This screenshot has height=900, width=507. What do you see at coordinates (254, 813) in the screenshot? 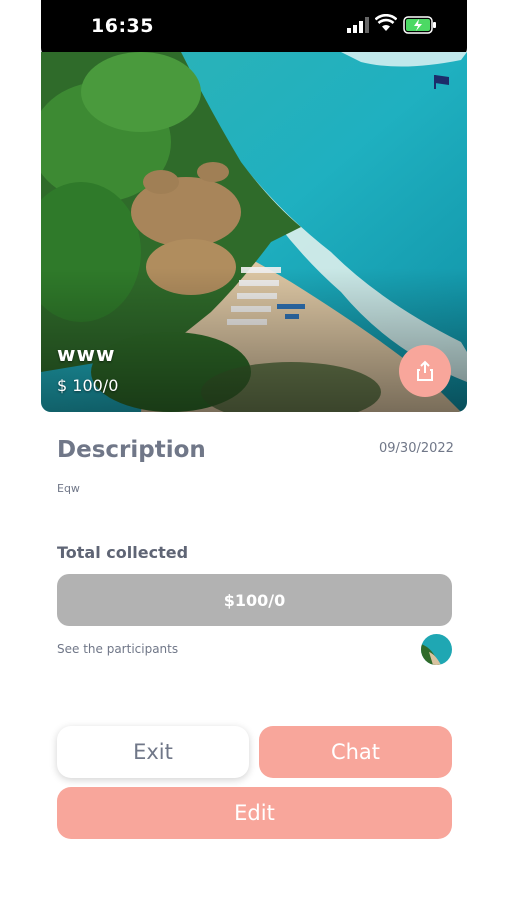
I see `edit-button: Edit` at bounding box center [254, 813].